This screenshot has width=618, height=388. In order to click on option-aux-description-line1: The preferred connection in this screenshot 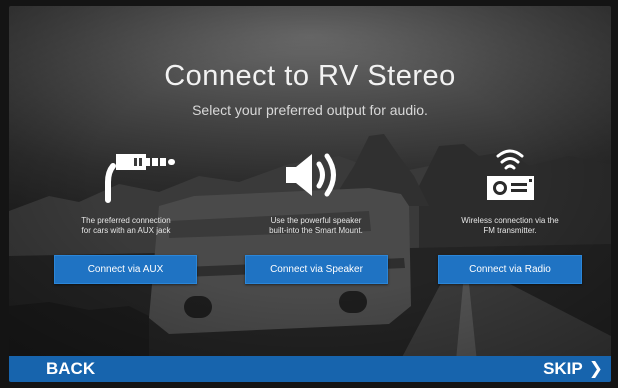, I will do `click(126, 220)`.